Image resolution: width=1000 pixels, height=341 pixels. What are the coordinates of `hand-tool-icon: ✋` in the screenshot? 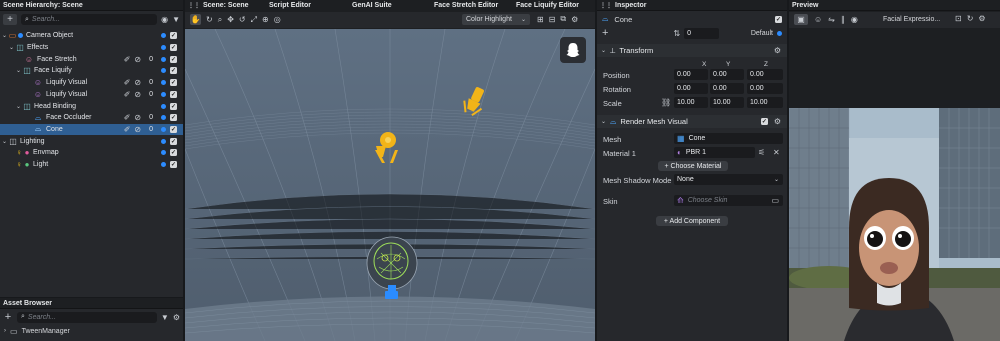 It's located at (195, 19).